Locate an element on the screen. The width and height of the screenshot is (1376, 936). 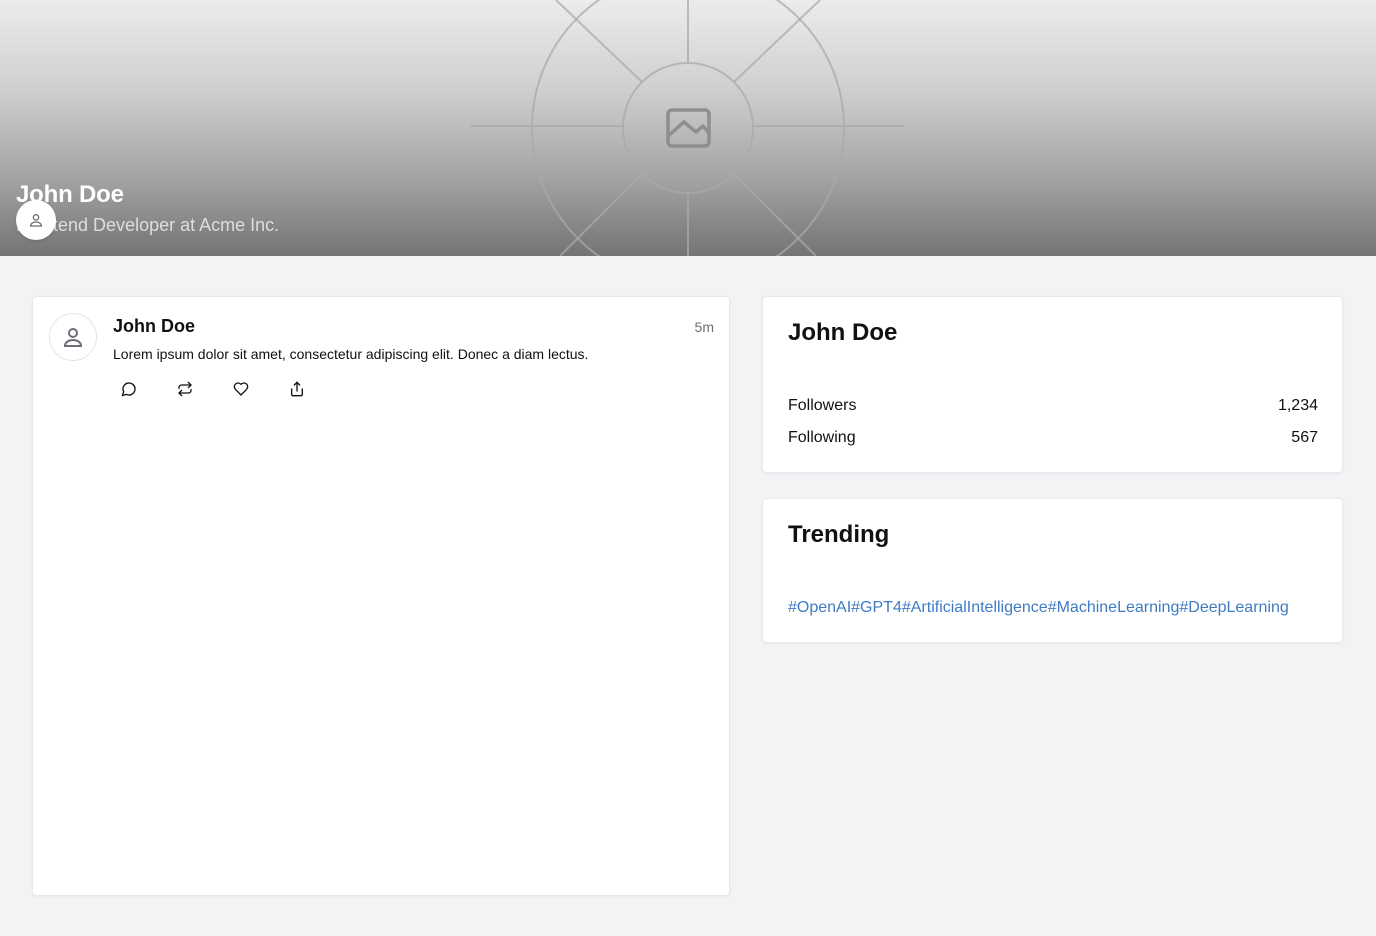
avatar is located at coordinates (36, 220).